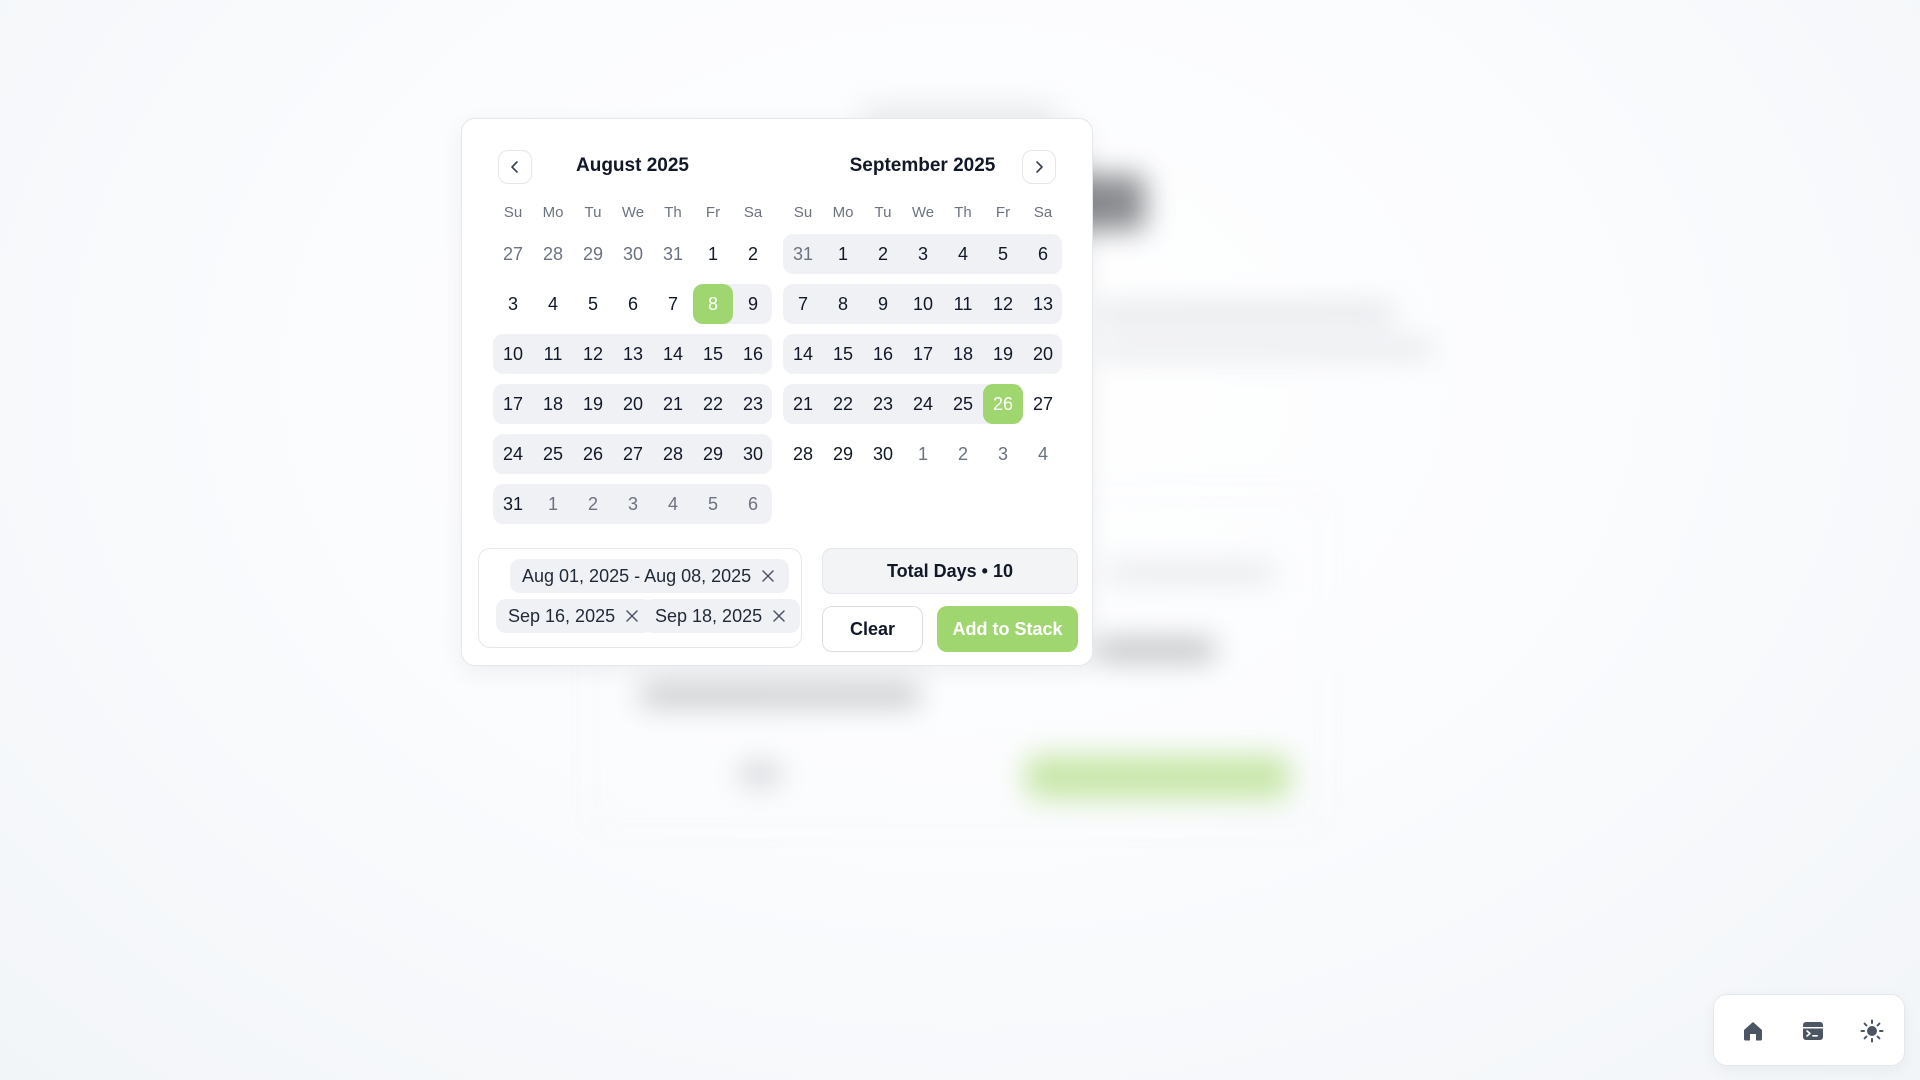 The height and width of the screenshot is (1080, 1920). I want to click on selected-range-chip: Aug 01, 2025 - Aug 08, 2025, so click(650, 576).